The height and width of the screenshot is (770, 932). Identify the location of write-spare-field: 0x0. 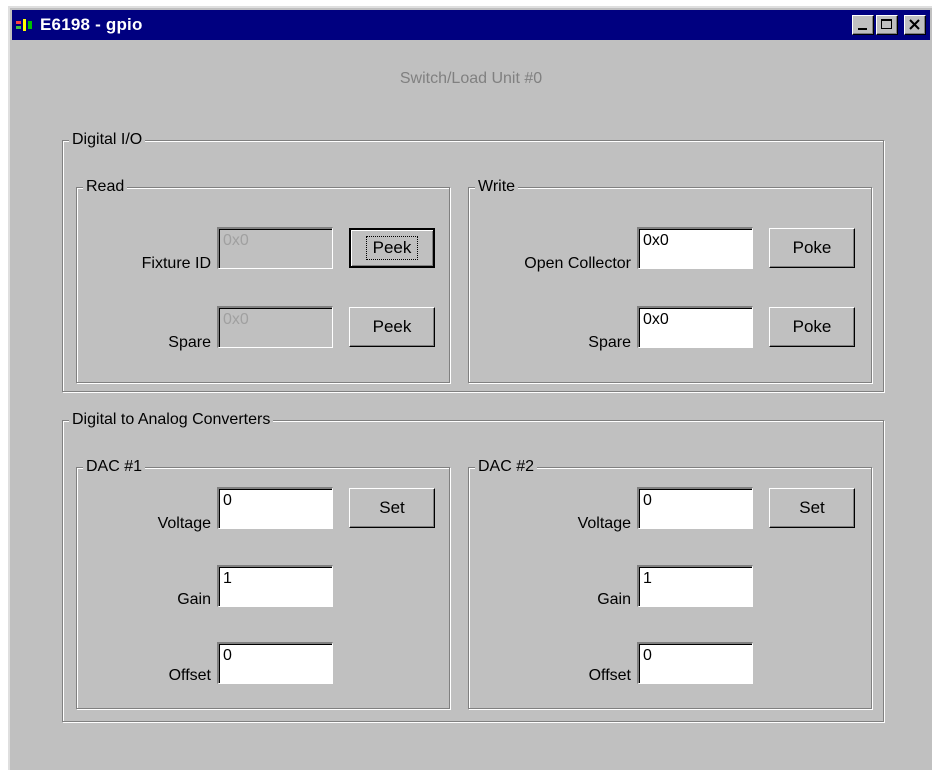
(695, 327).